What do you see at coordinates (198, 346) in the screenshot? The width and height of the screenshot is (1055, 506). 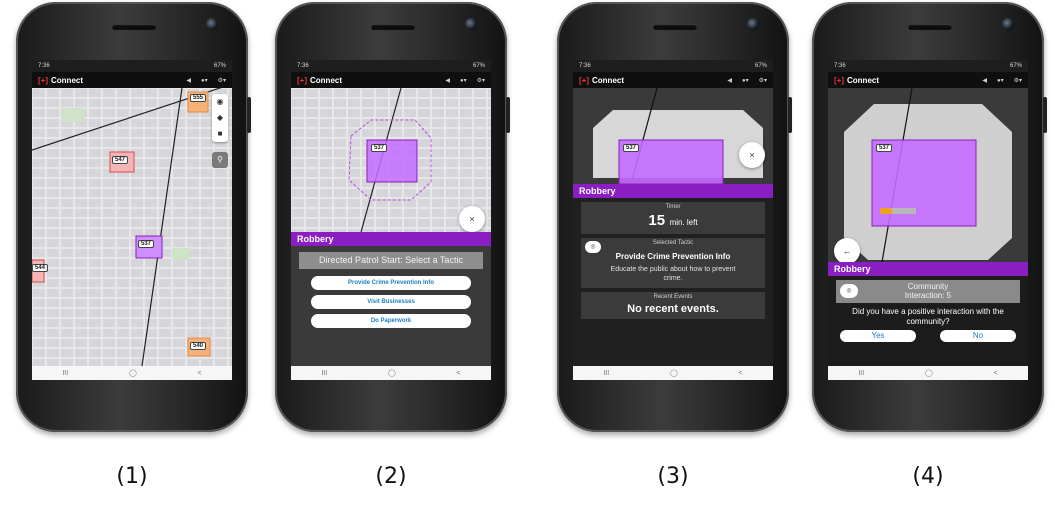 I see `beat-label: 540` at bounding box center [198, 346].